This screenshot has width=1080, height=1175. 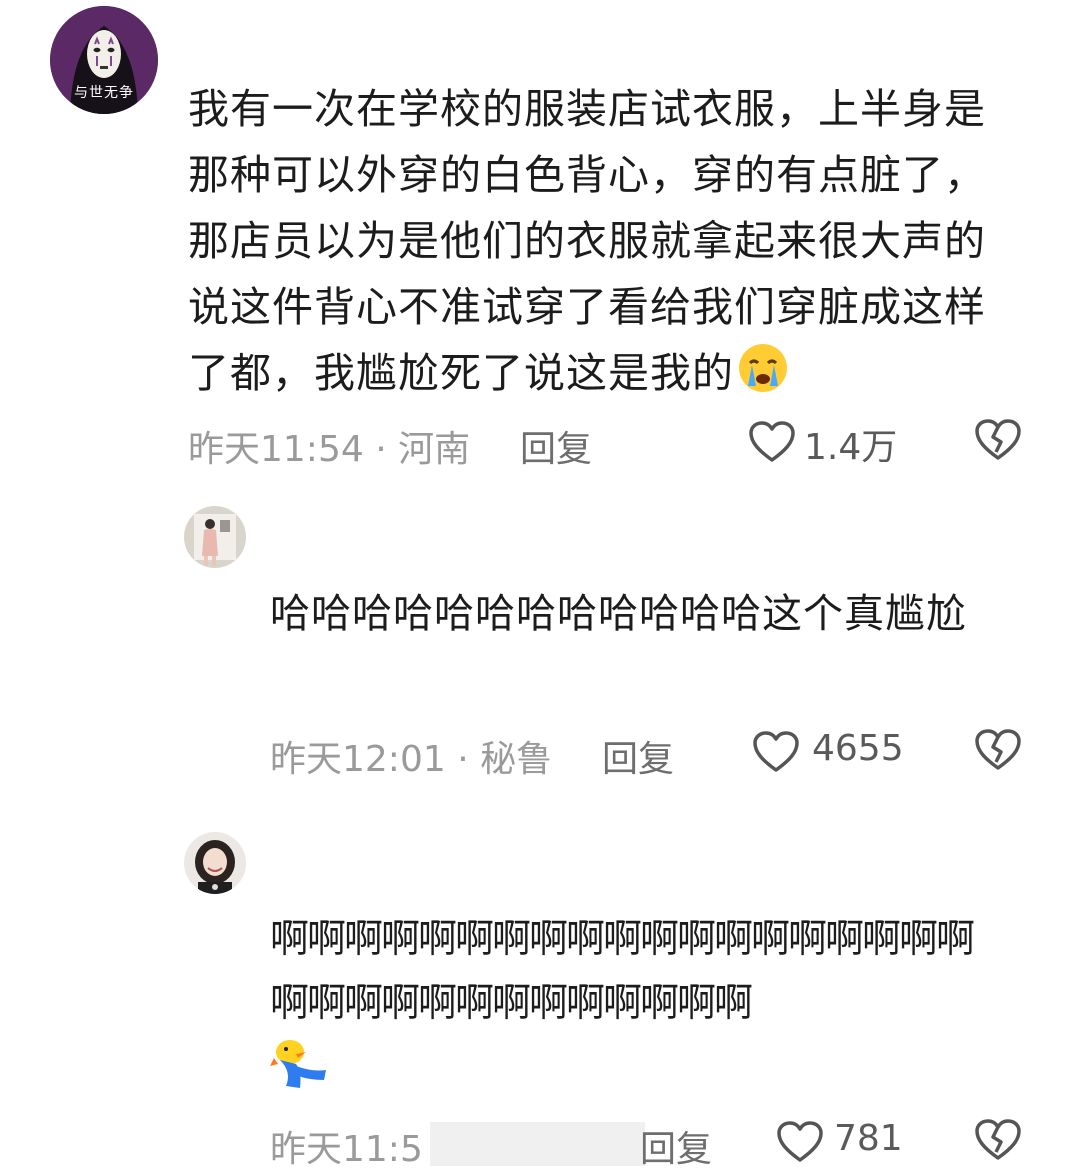 I want to click on watermark-overlay, so click(x=537, y=1144).